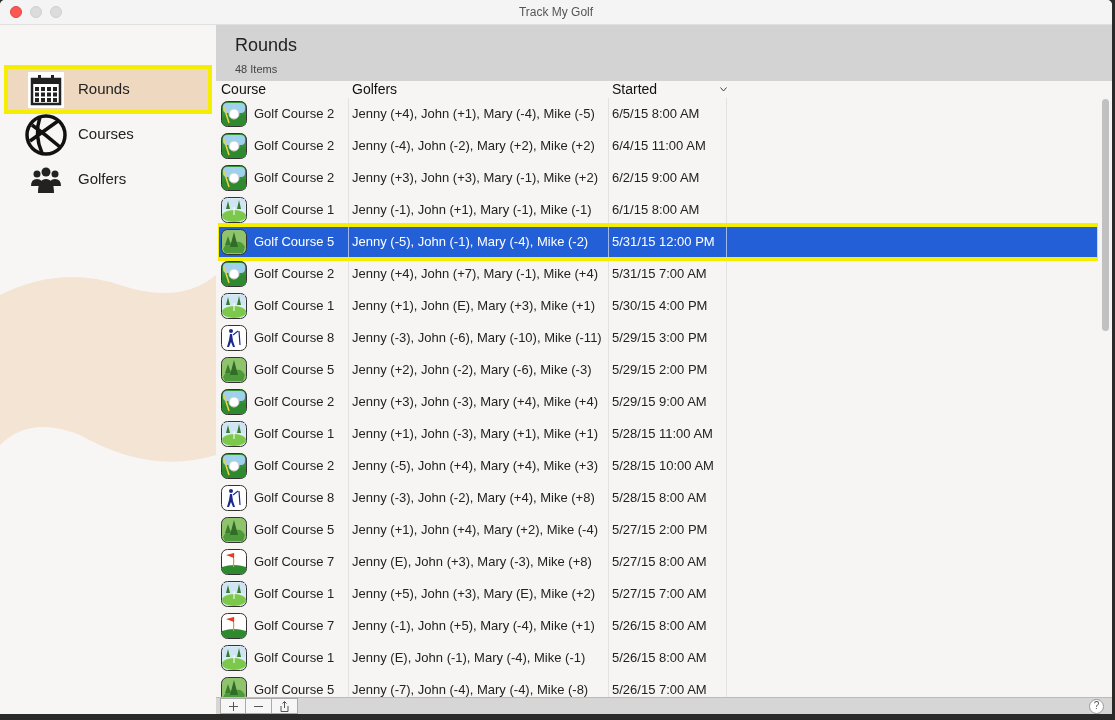 The height and width of the screenshot is (720, 1115). I want to click on golfer-icon, so click(234, 498).